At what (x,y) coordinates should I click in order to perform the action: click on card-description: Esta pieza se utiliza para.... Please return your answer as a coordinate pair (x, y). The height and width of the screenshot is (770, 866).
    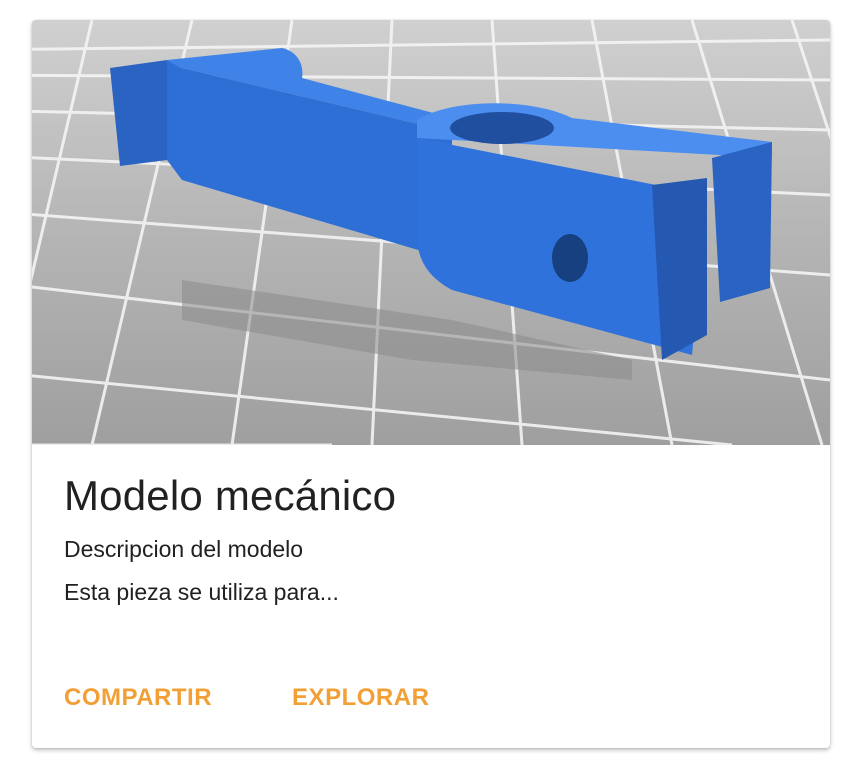
    Looking at the image, I should click on (201, 592).